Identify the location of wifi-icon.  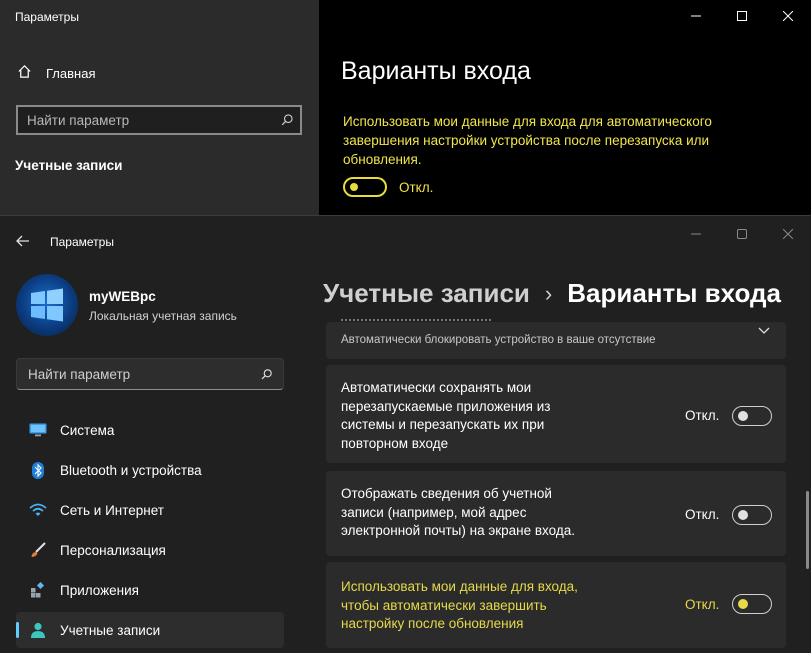
(38, 510).